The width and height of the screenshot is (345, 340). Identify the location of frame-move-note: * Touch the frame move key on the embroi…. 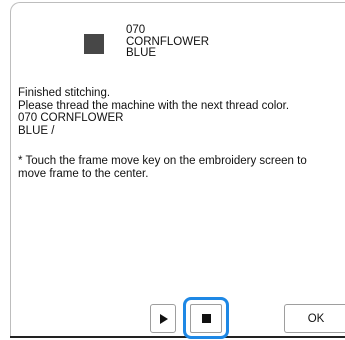
(162, 167).